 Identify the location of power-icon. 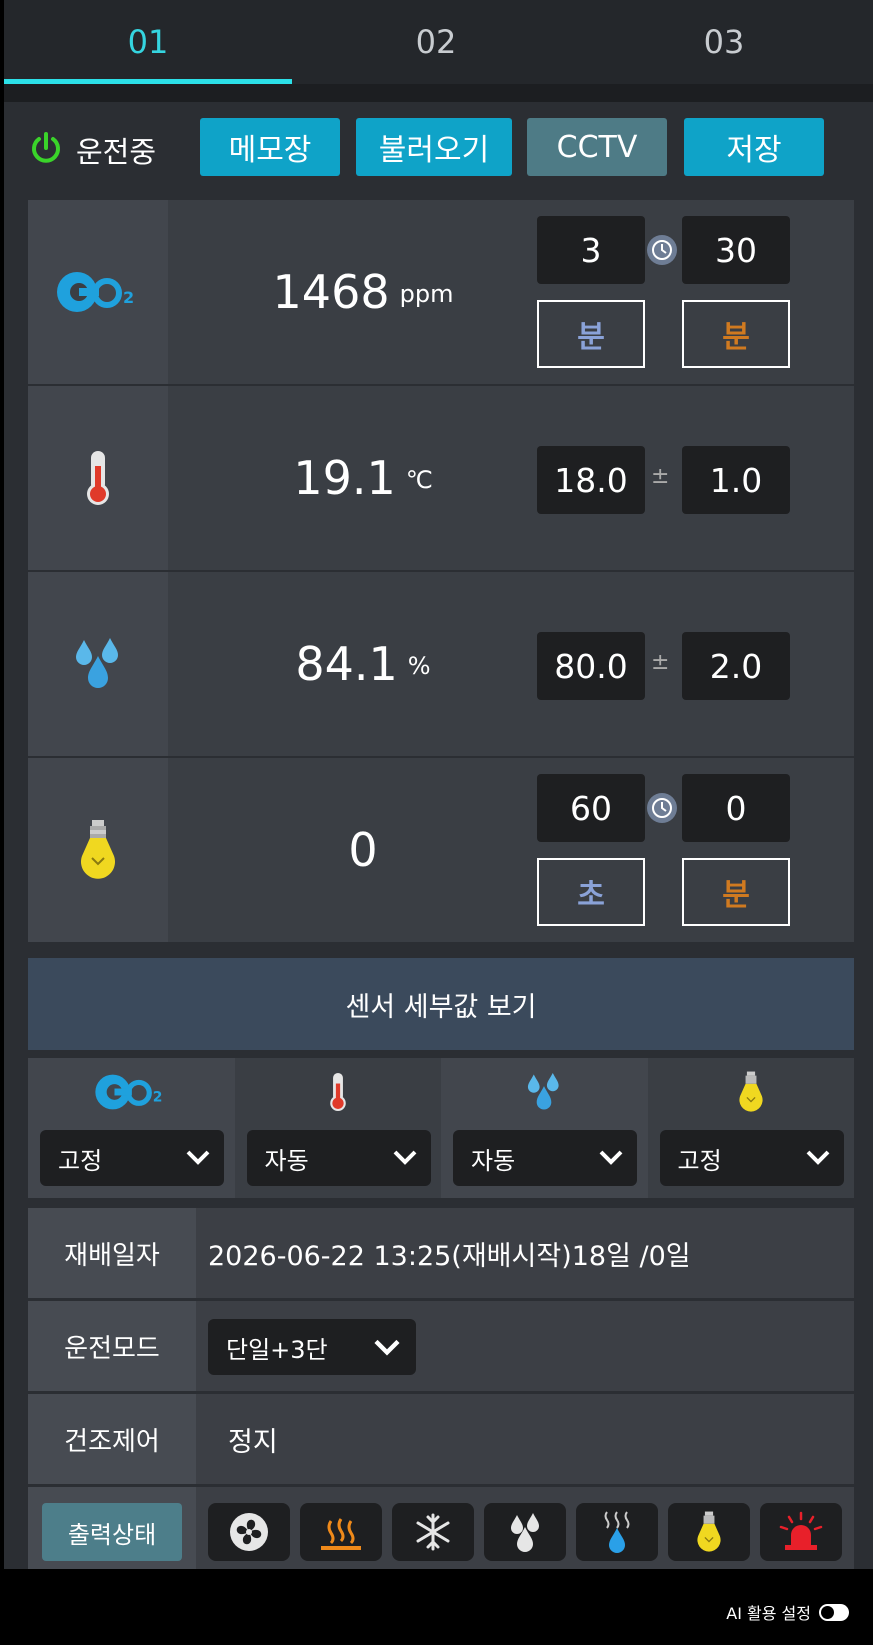
(46, 150).